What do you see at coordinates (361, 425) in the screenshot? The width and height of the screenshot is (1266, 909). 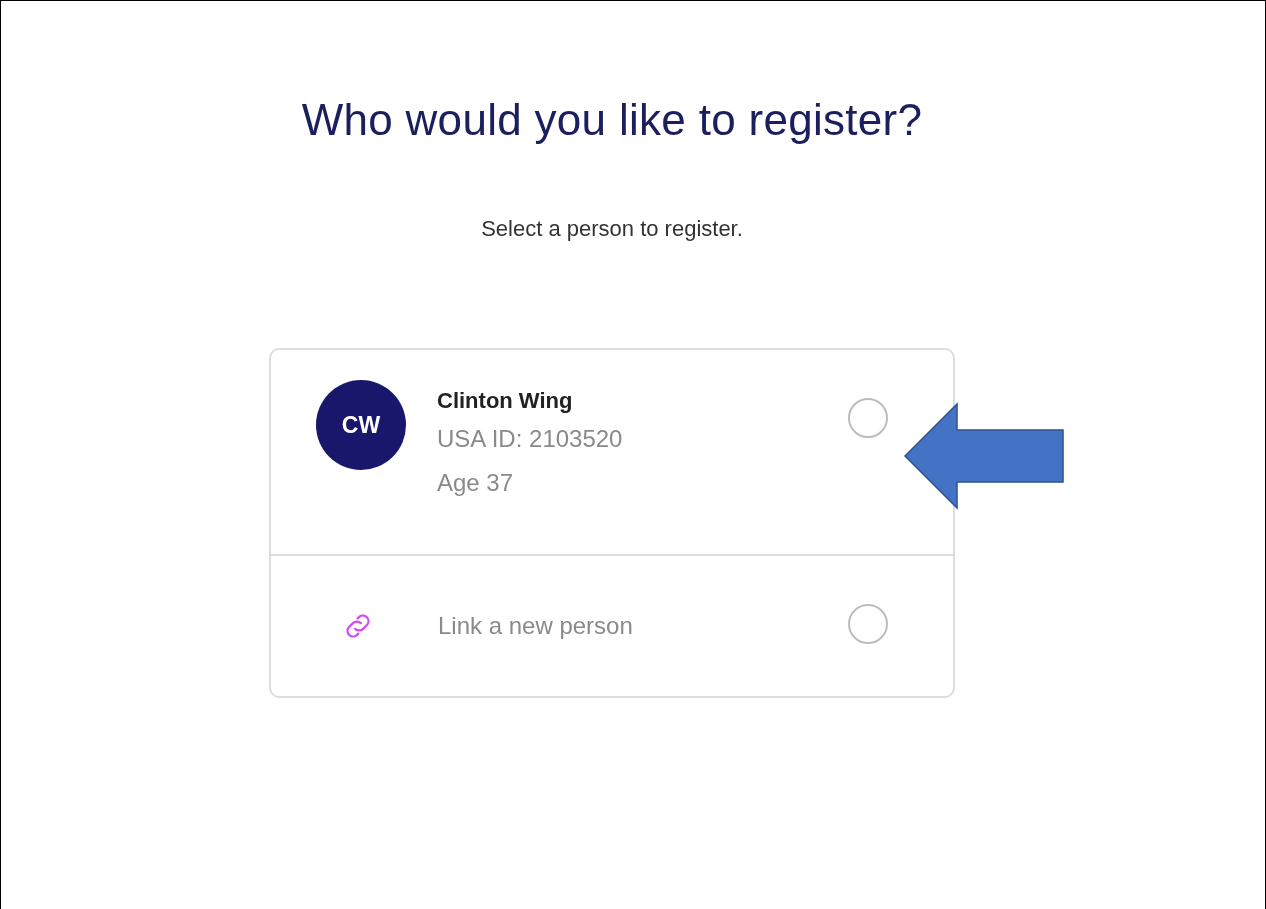 I see `avatar: CW` at bounding box center [361, 425].